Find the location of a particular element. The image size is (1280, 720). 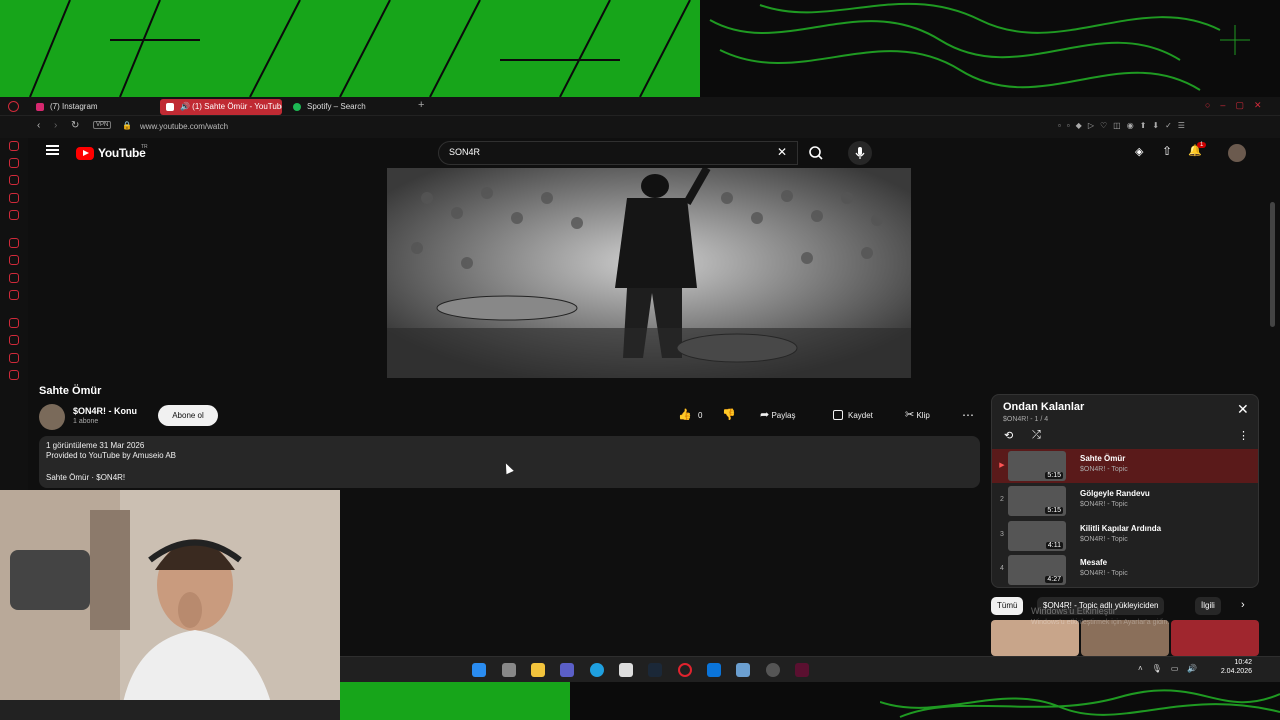

save-button: Kaydet is located at coordinates (853, 415).